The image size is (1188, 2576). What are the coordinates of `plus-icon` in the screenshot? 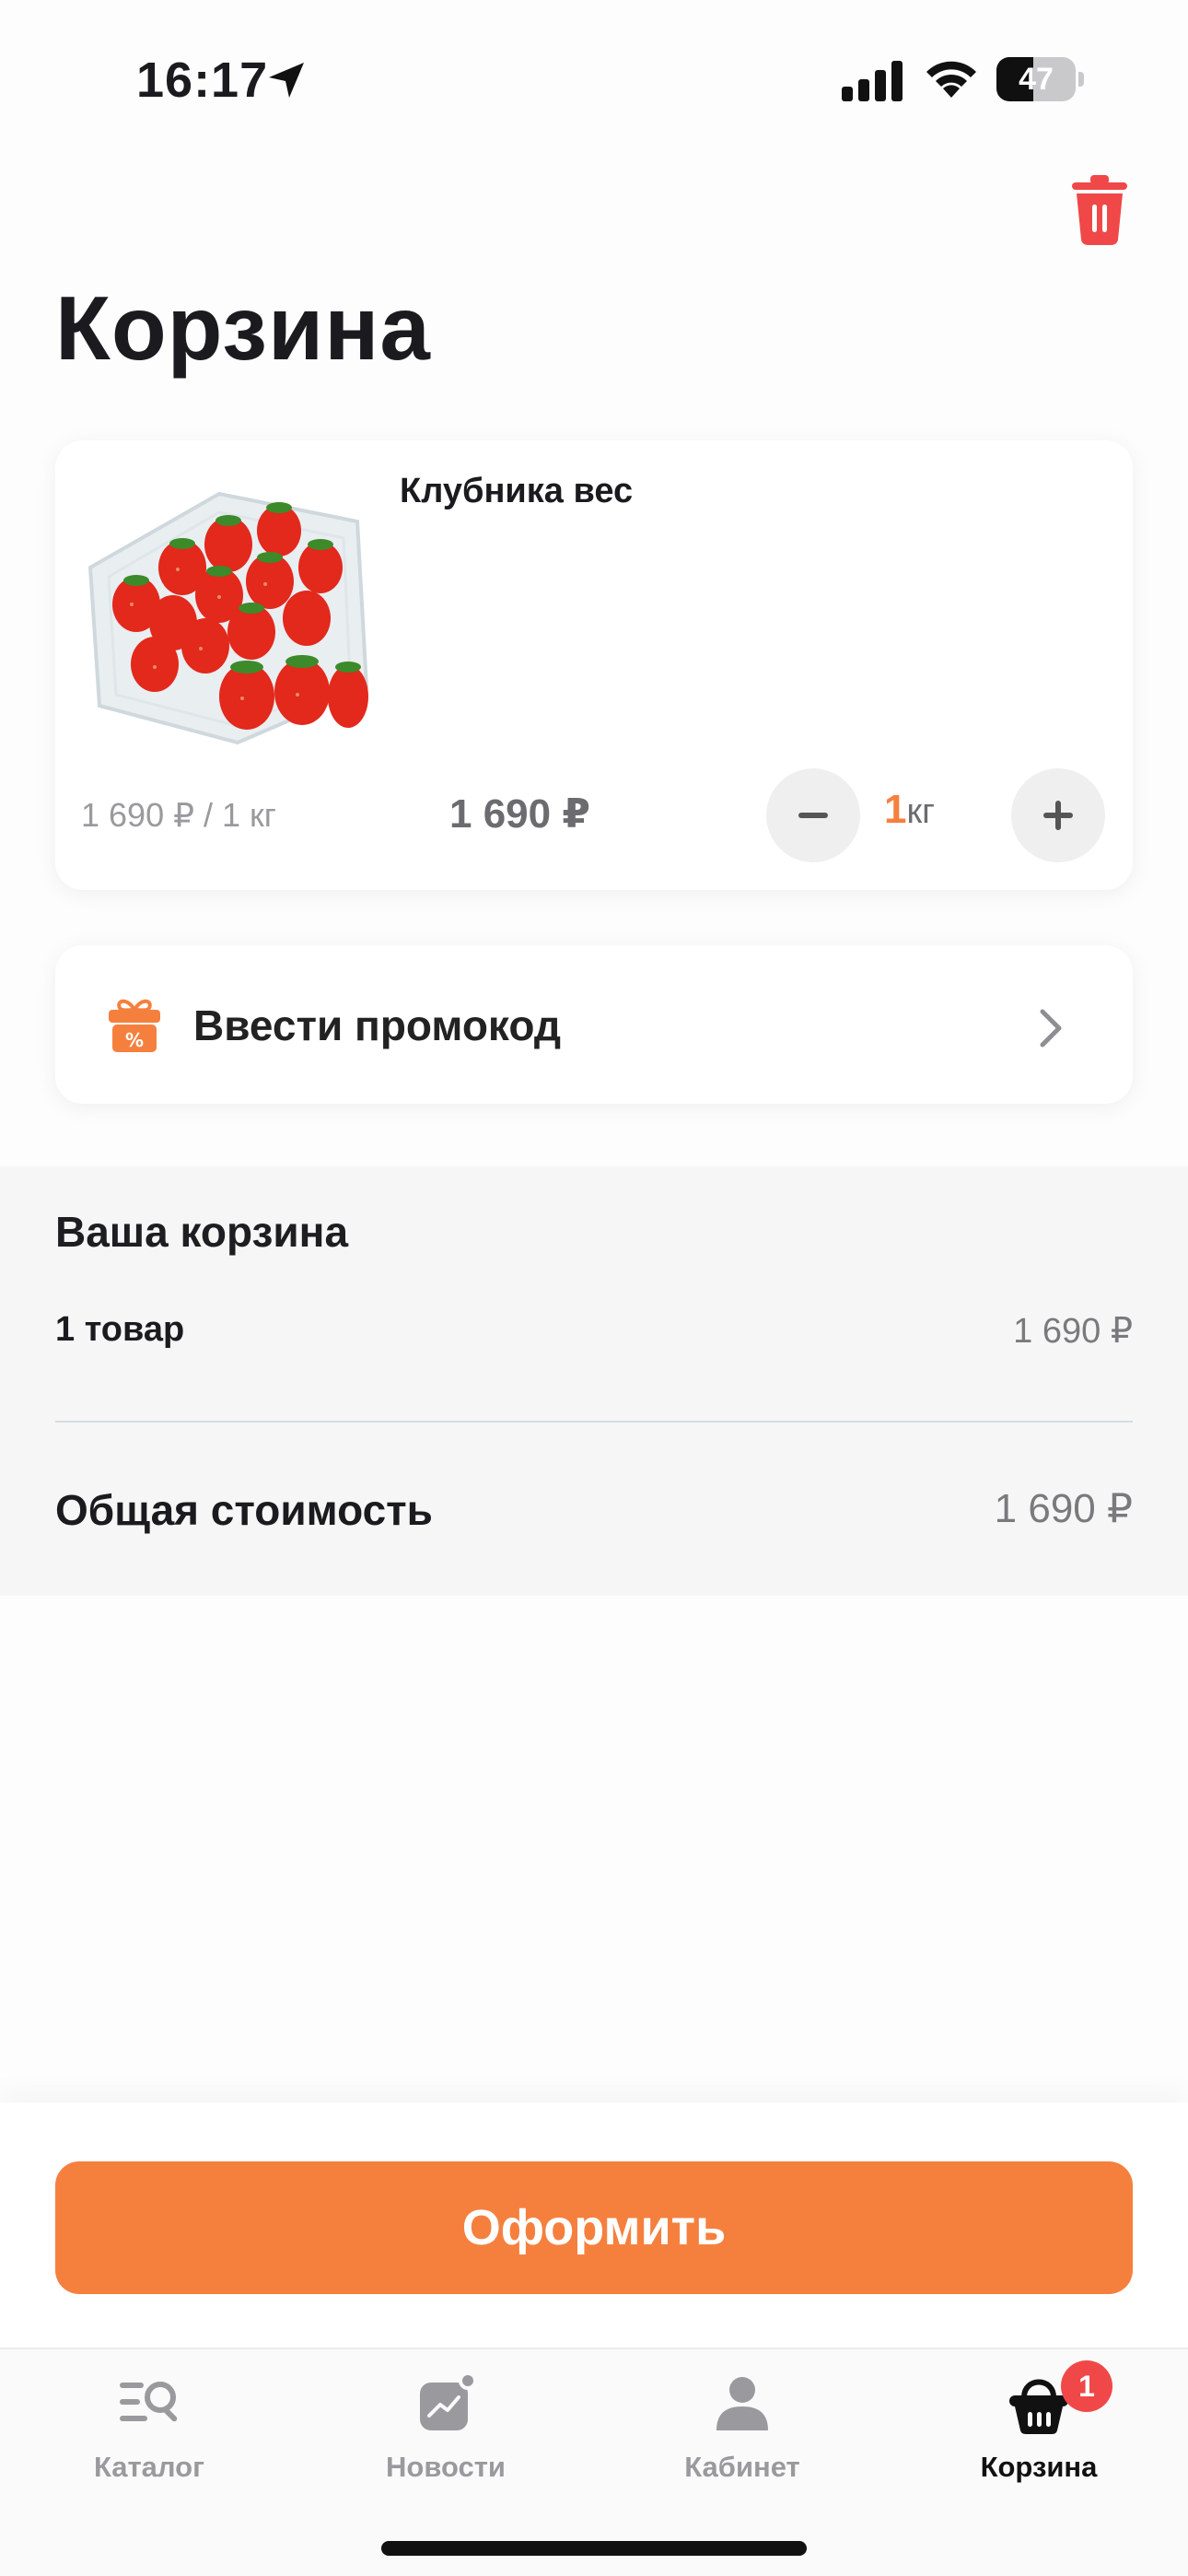 It's located at (1058, 815).